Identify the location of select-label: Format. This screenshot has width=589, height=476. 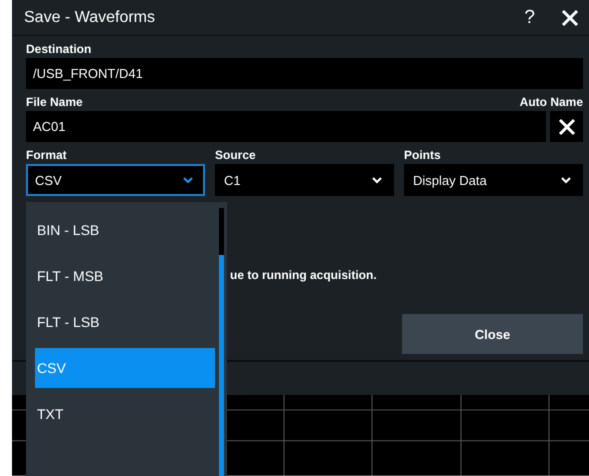
(47, 155).